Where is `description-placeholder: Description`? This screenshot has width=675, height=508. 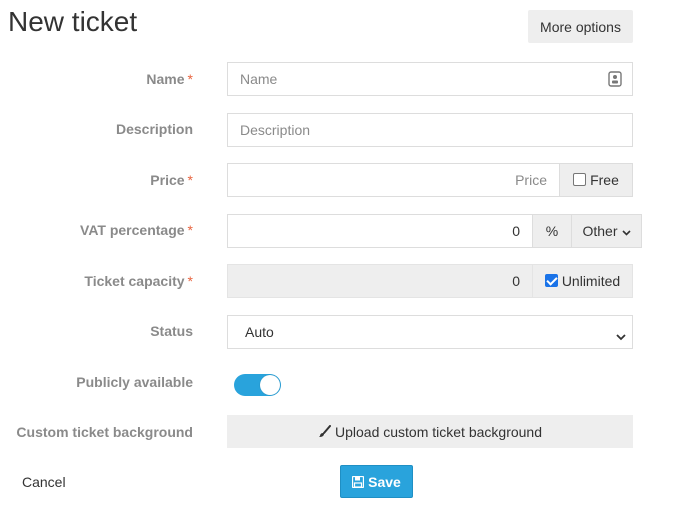
description-placeholder: Description is located at coordinates (275, 130).